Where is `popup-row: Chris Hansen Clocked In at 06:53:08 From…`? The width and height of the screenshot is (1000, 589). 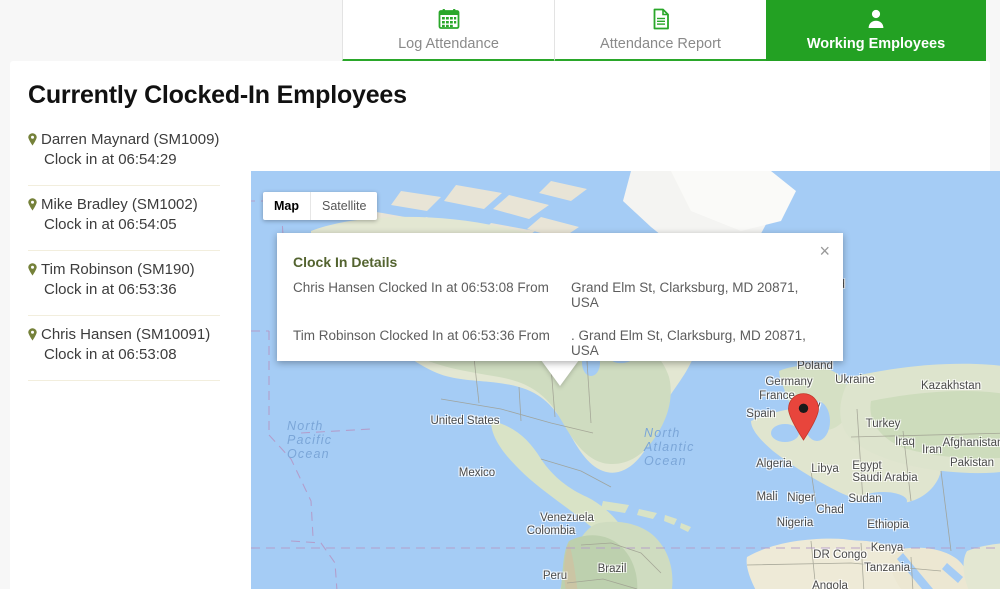
popup-row: Chris Hansen Clocked In at 06:53:08 From… is located at coordinates (560, 295).